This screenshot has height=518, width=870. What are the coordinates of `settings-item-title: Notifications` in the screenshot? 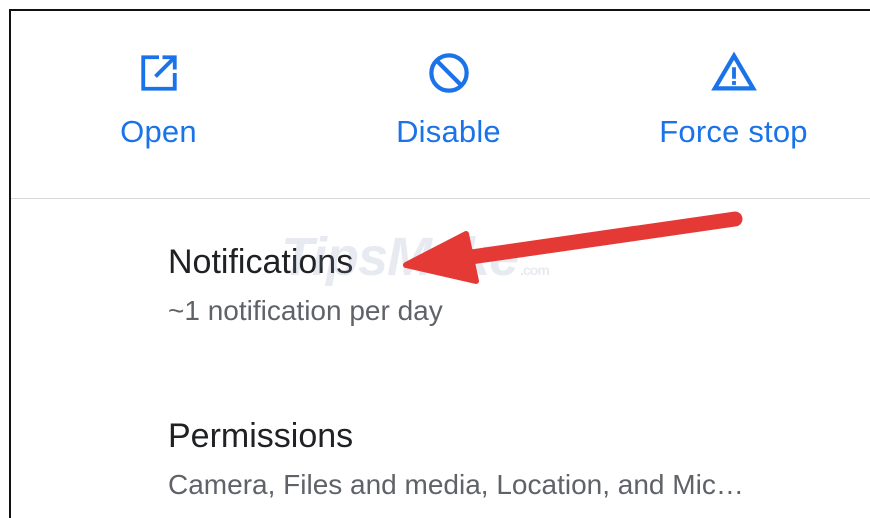 It's located at (261, 262).